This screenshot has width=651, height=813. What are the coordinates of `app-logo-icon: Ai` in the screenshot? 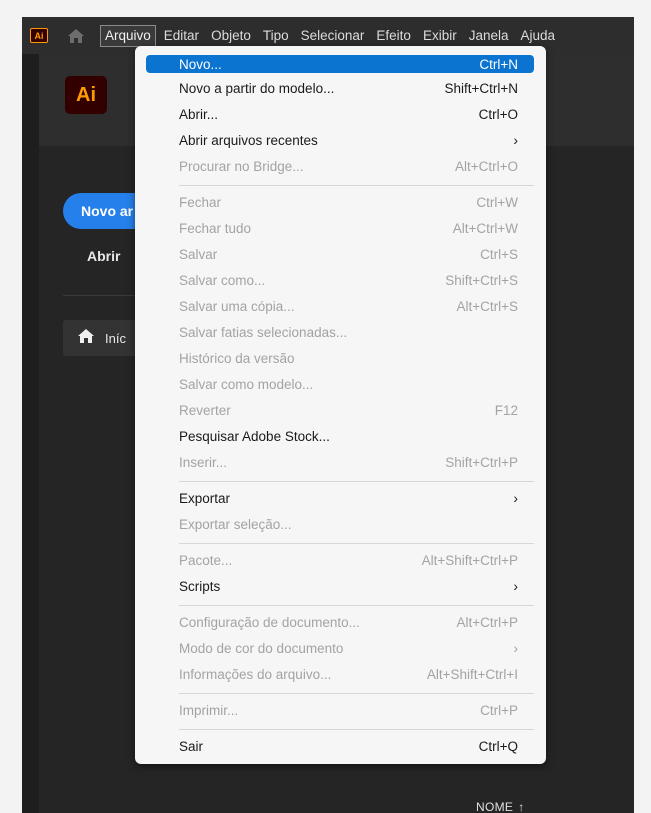 It's located at (39, 35).